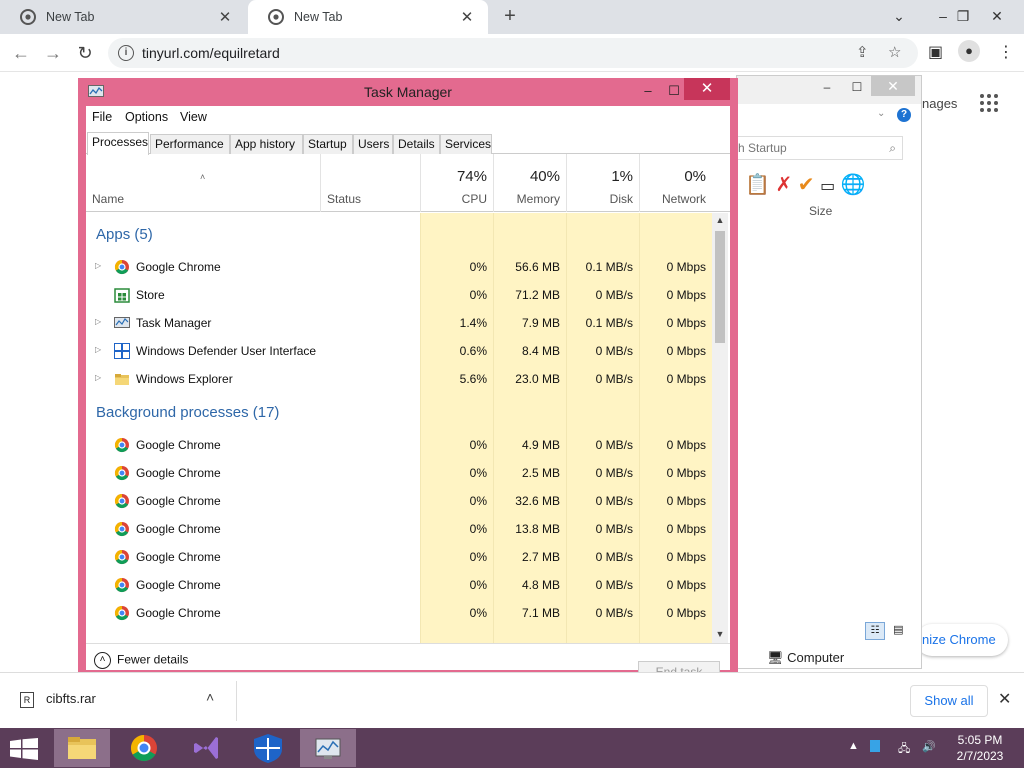 The width and height of the screenshot is (1024, 770). I want to click on side-panel-icon: ▣, so click(935, 52).